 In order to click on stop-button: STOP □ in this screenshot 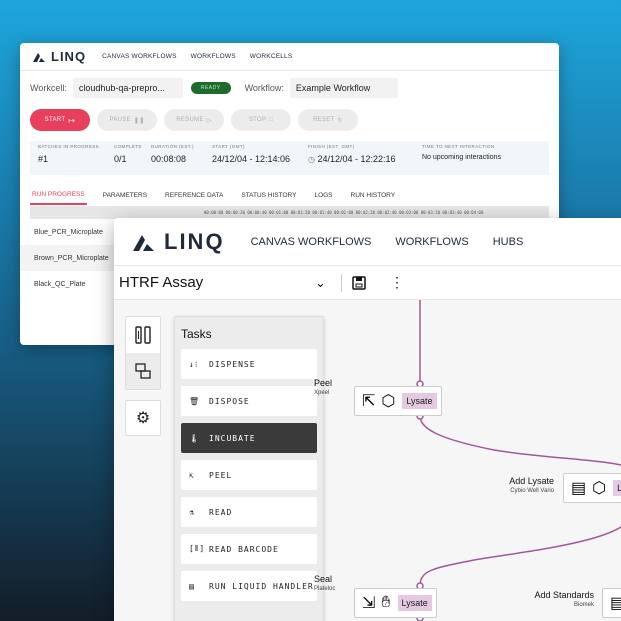, I will do `click(261, 120)`.